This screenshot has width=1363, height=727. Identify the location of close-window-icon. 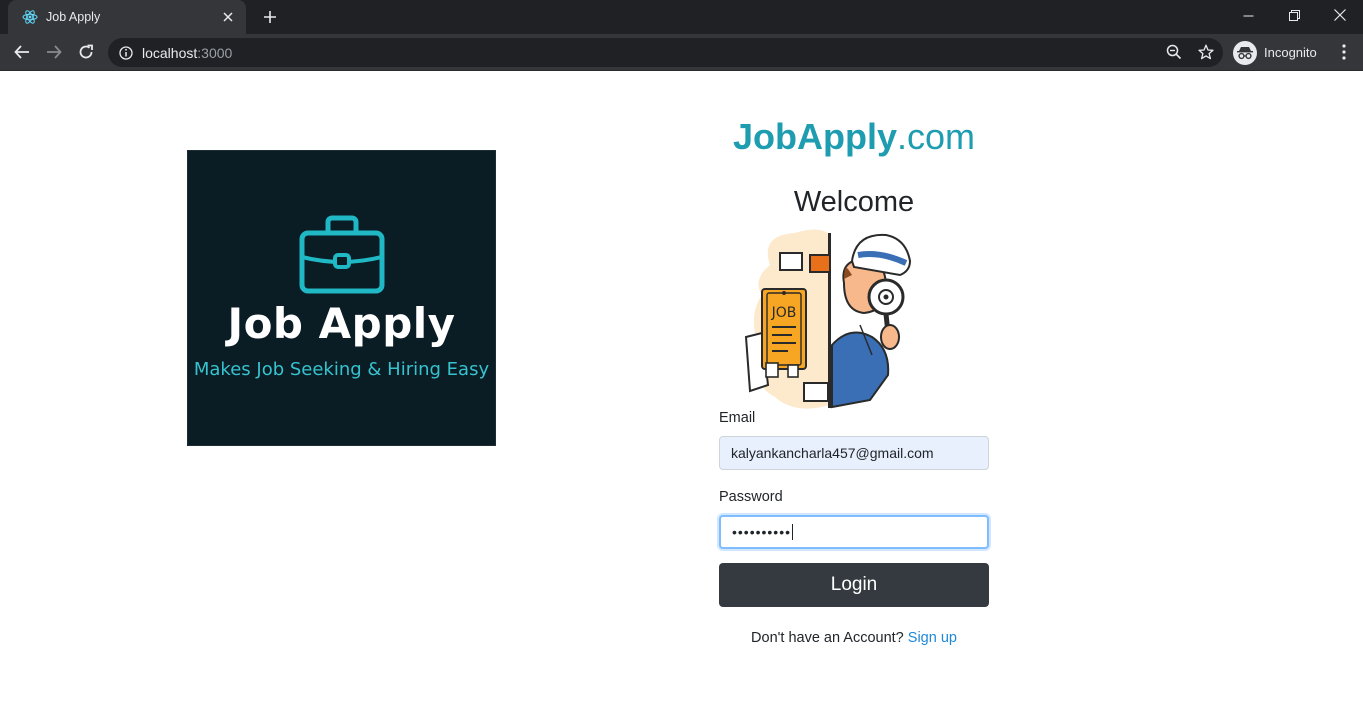
(1340, 15).